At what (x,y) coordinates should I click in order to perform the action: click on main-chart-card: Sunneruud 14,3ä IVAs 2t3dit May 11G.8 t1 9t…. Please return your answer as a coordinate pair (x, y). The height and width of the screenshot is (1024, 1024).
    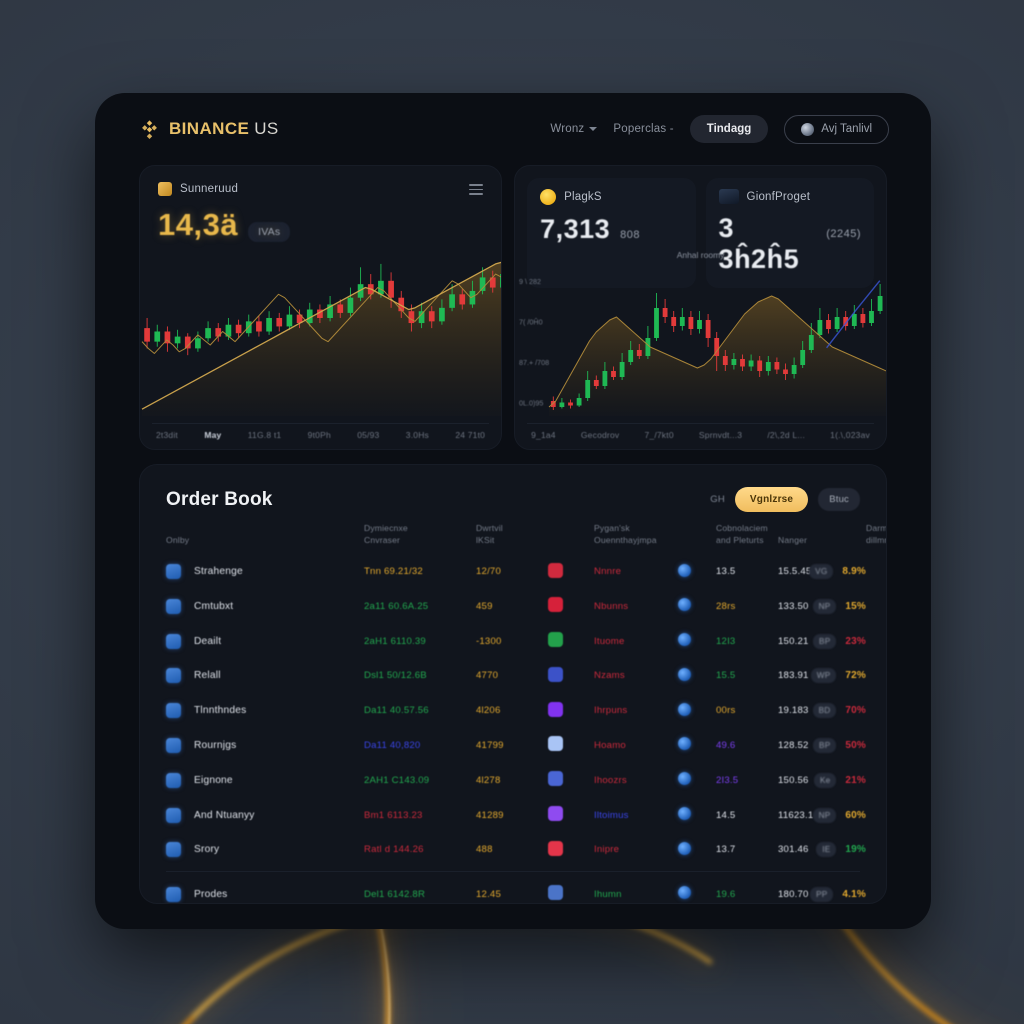
    Looking at the image, I should click on (321, 307).